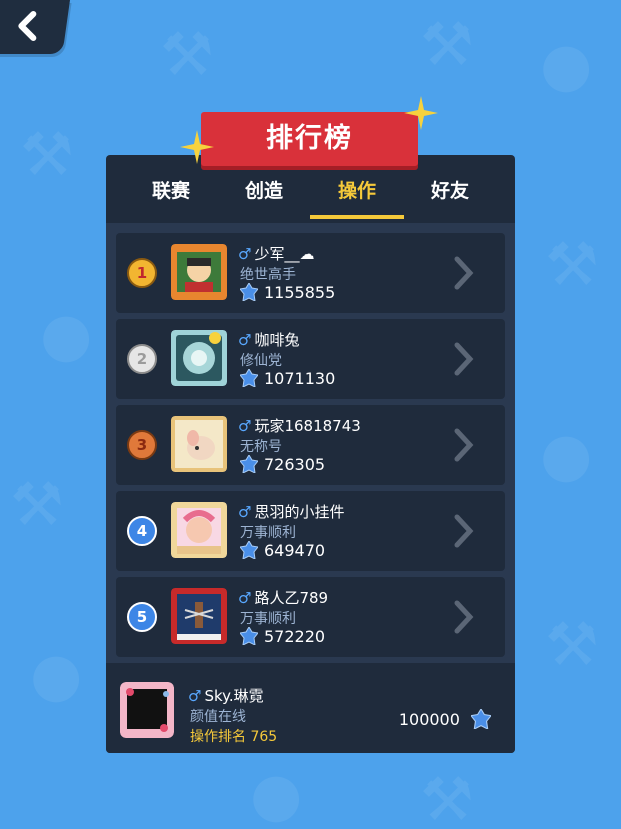  I want to click on player-score: 1155855, so click(300, 292).